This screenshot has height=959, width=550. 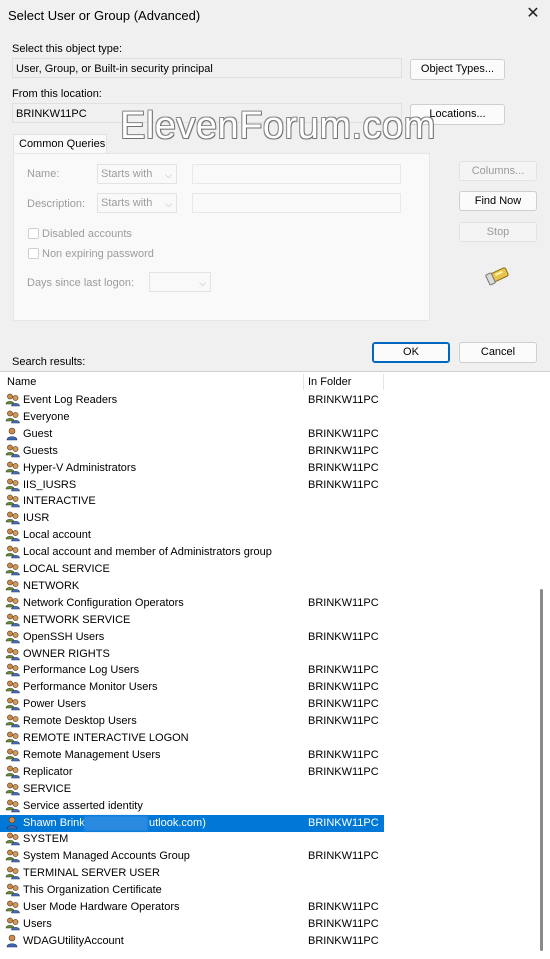 I want to click on table-row: INTERACTIVE, so click(x=192, y=501).